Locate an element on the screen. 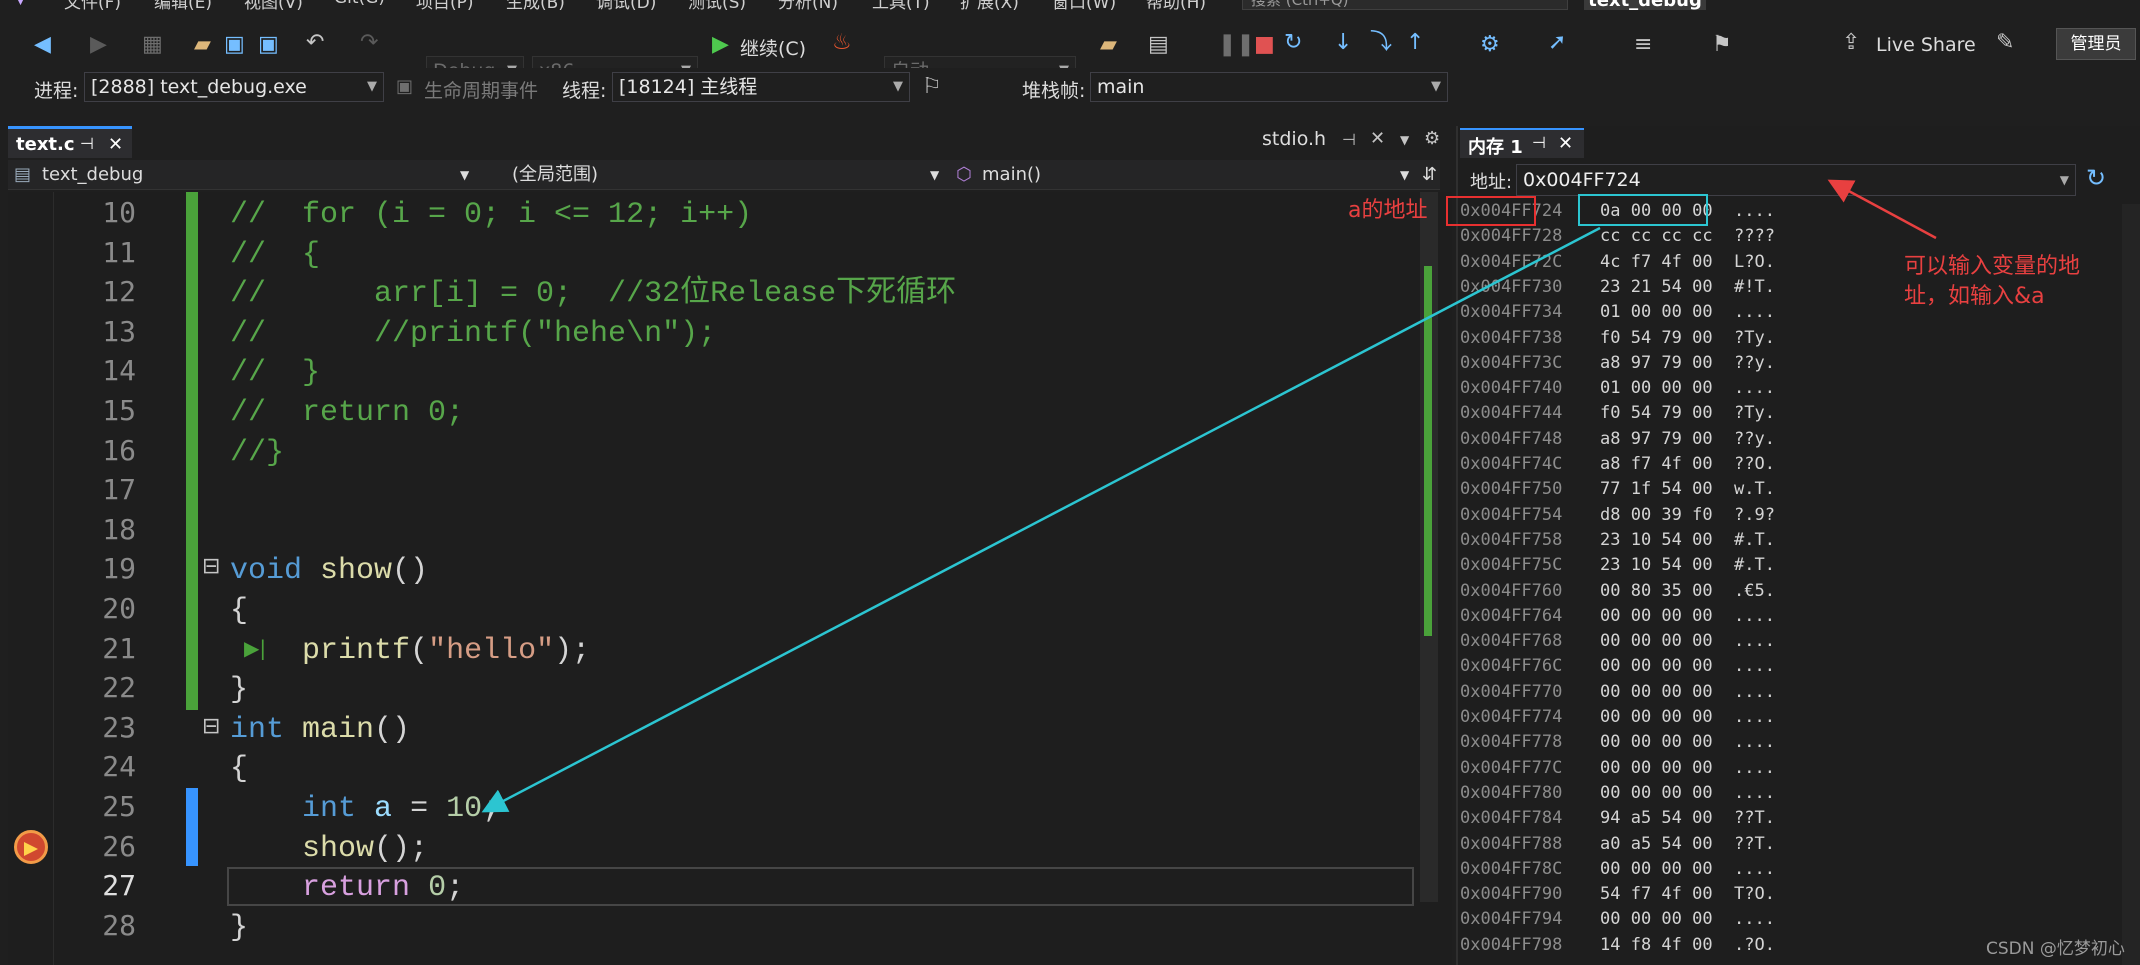 The image size is (2140, 965). nav-scope-select: (全局范围) is located at coordinates (555, 175).